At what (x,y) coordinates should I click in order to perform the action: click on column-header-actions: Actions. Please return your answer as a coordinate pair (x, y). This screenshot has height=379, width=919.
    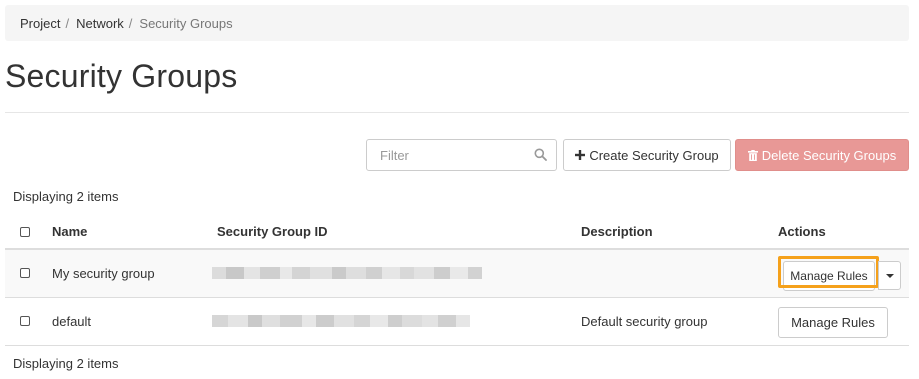
    Looking at the image, I should click on (802, 231).